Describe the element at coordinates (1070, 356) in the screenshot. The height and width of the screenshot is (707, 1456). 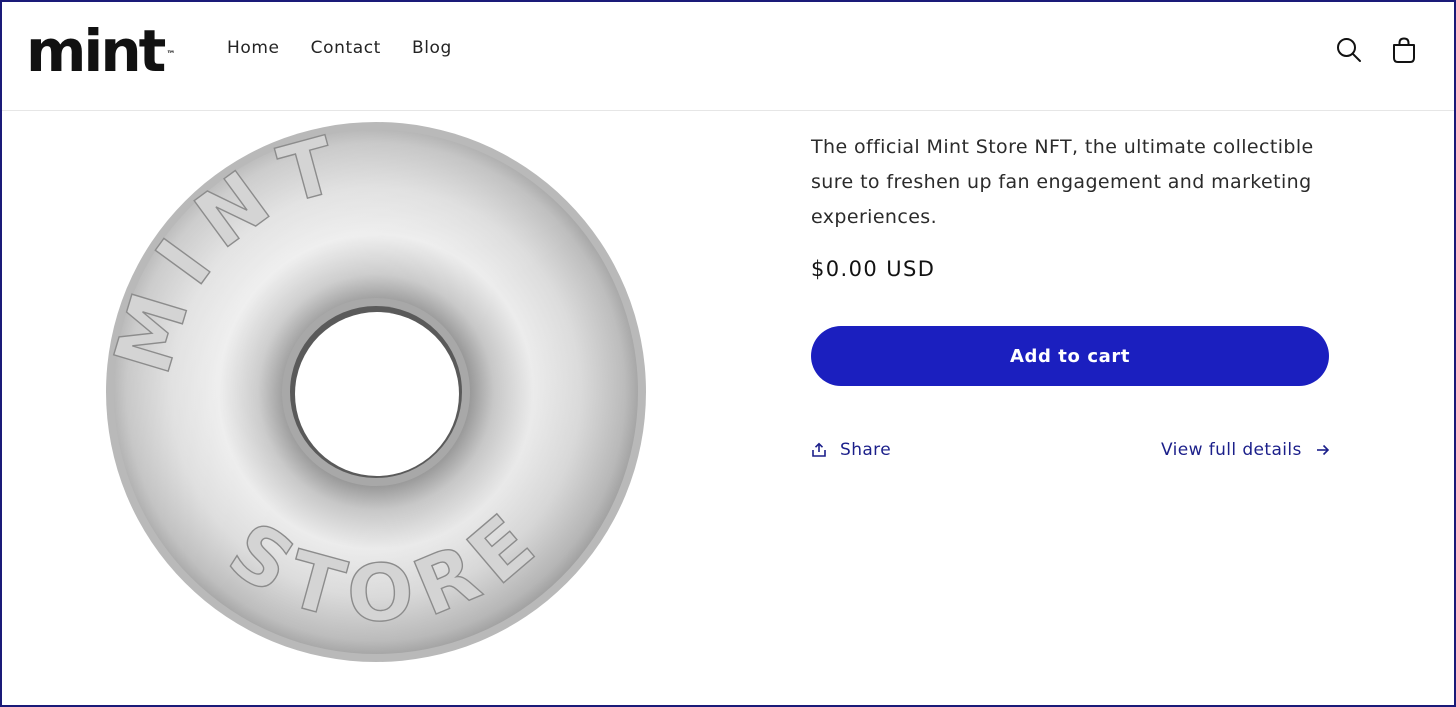
I see `add-to-cart-button: Add to cart` at that location.